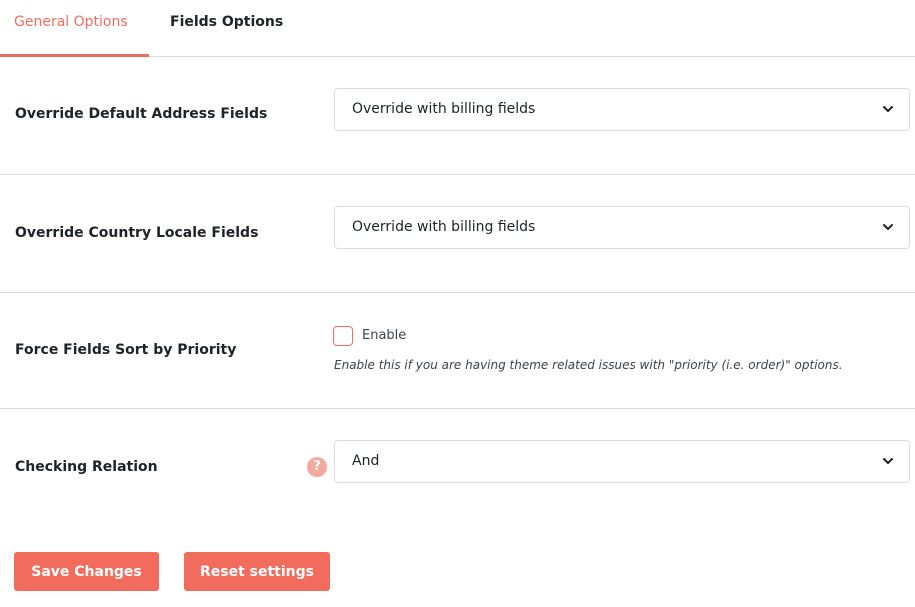 This screenshot has width=915, height=607. What do you see at coordinates (343, 336) in the screenshot?
I see `enable-checkbox` at bounding box center [343, 336].